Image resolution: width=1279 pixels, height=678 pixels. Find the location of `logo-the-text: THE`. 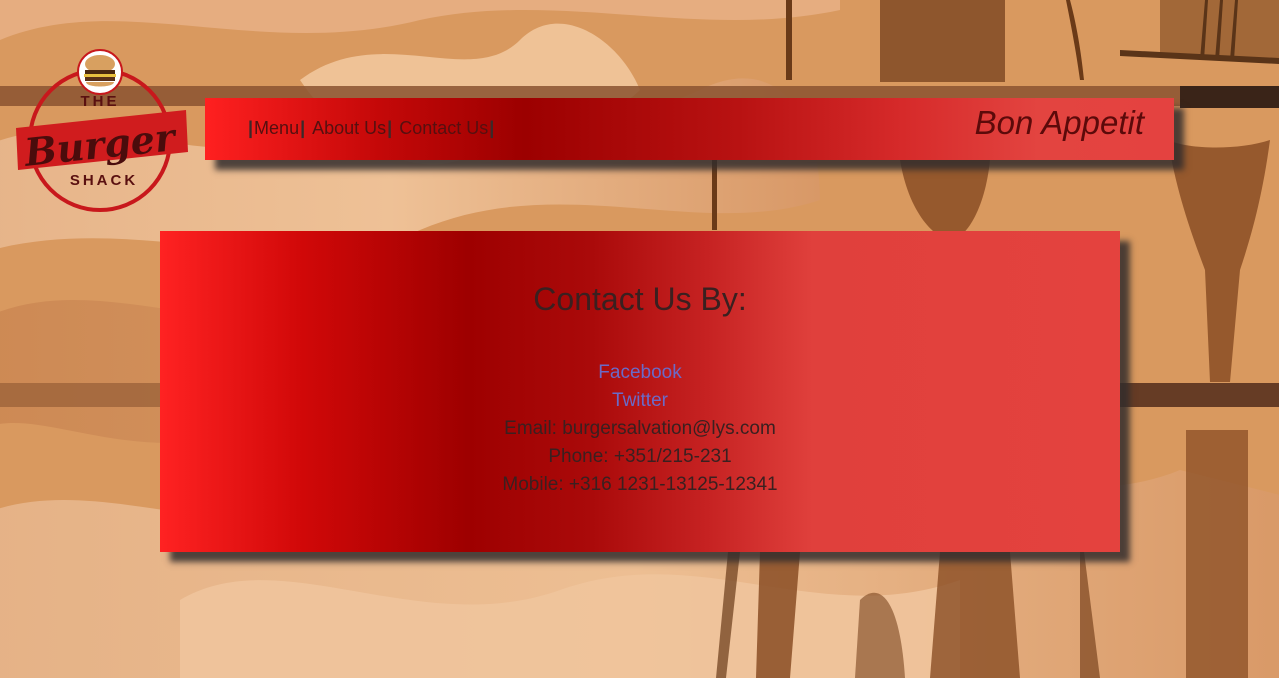

logo-the-text: THE is located at coordinates (100, 101).